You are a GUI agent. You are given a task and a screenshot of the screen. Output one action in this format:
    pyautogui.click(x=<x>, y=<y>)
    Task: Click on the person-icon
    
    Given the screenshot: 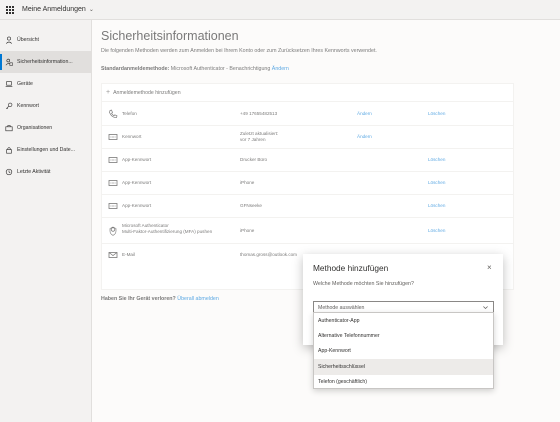 What is the action you would take?
    pyautogui.click(x=9, y=40)
    